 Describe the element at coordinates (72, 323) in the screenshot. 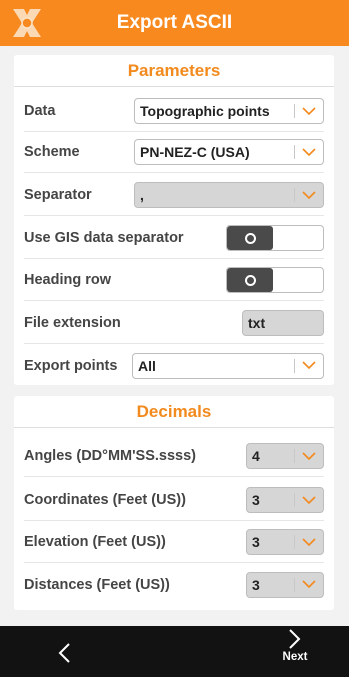

I see `file-extension-label: File extension` at that location.